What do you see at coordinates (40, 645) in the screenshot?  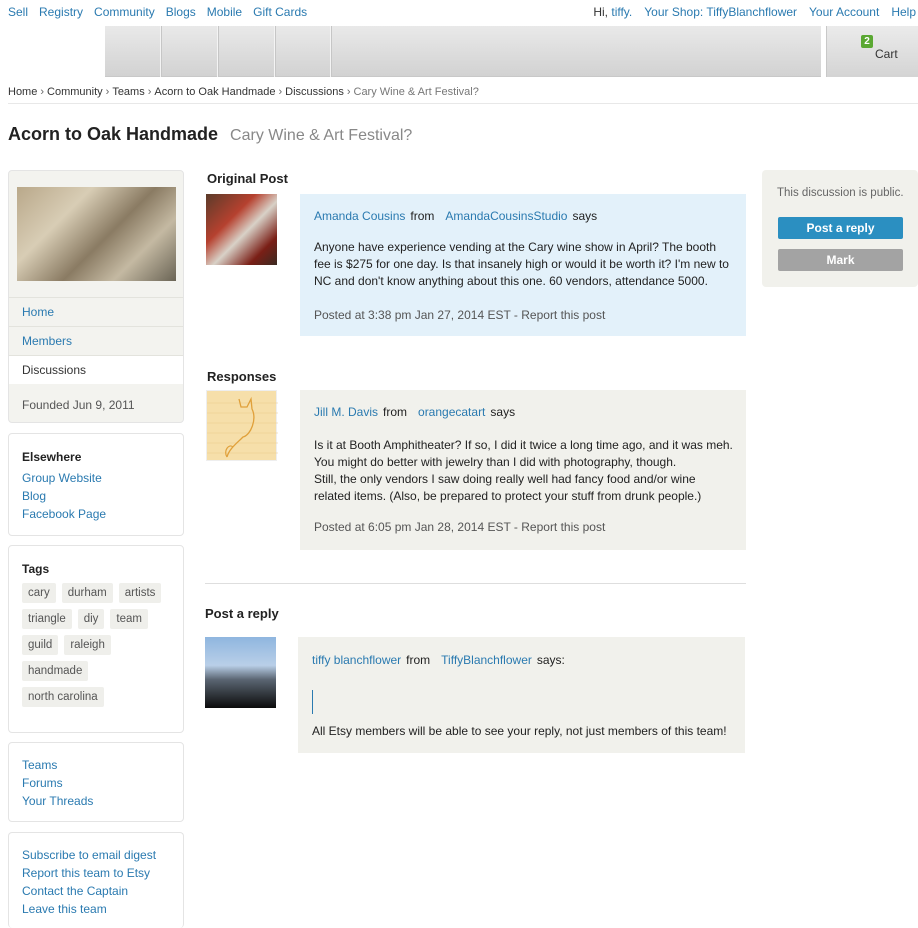 I see `tag: guild` at bounding box center [40, 645].